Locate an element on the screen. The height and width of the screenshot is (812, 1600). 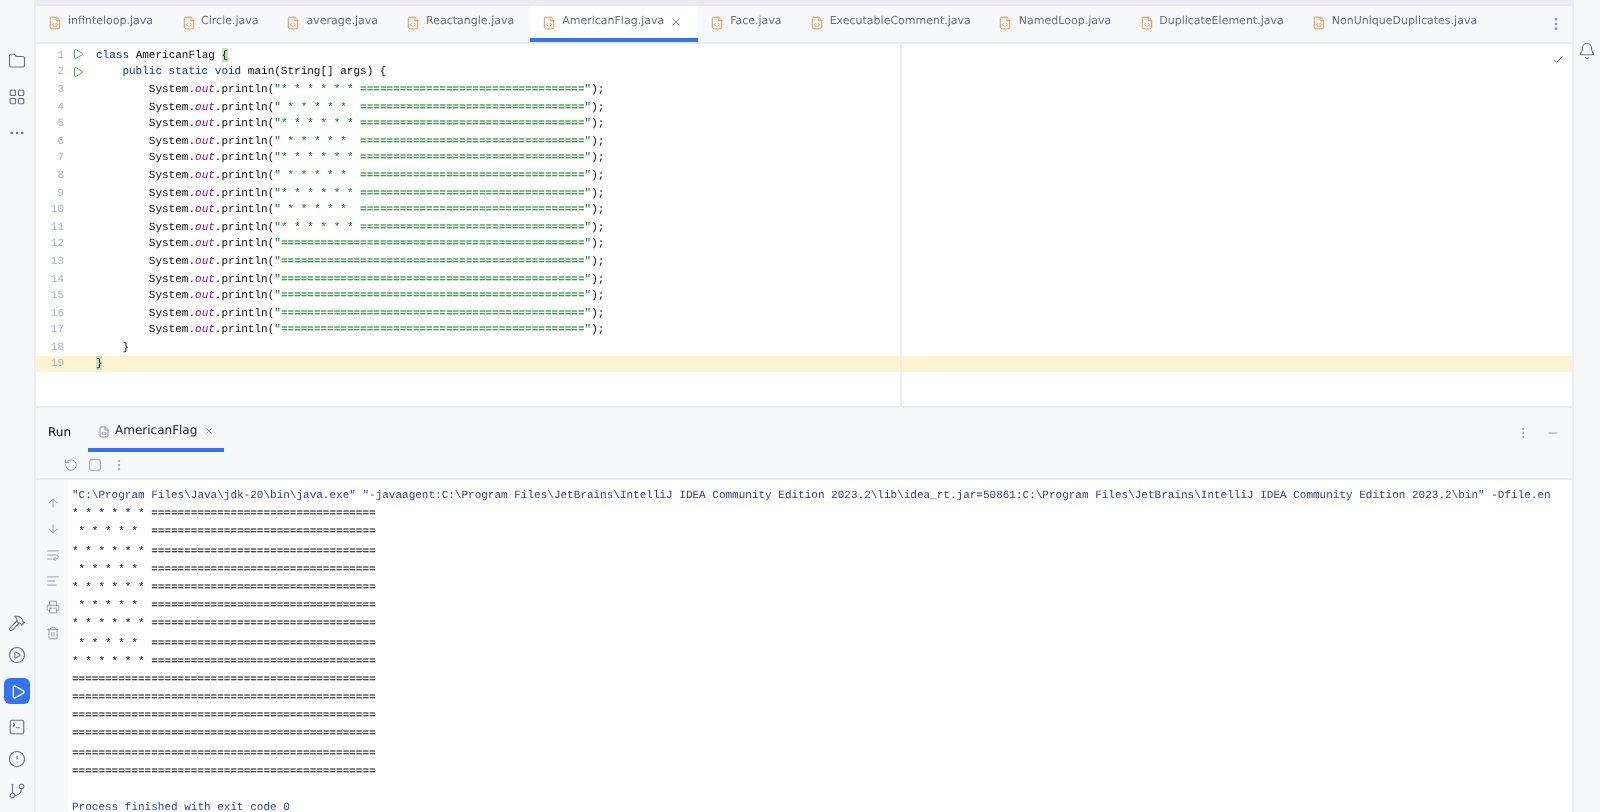
play-circle-icon is located at coordinates (17, 655).